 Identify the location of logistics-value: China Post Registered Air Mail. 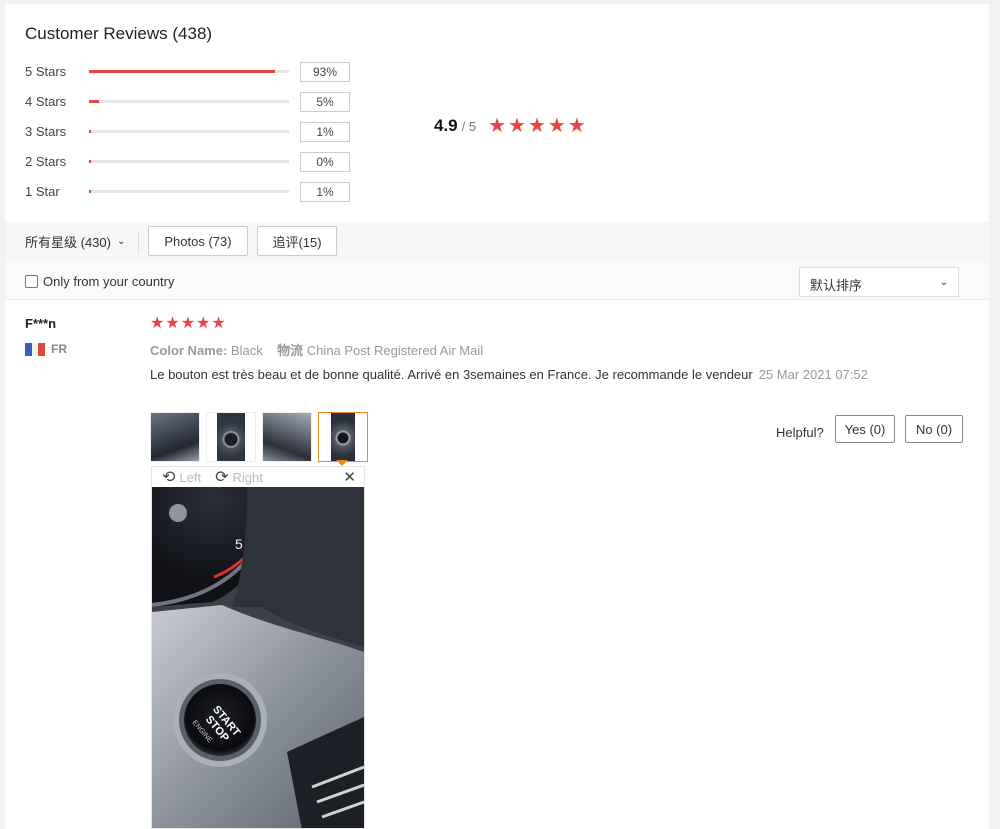
(395, 350).